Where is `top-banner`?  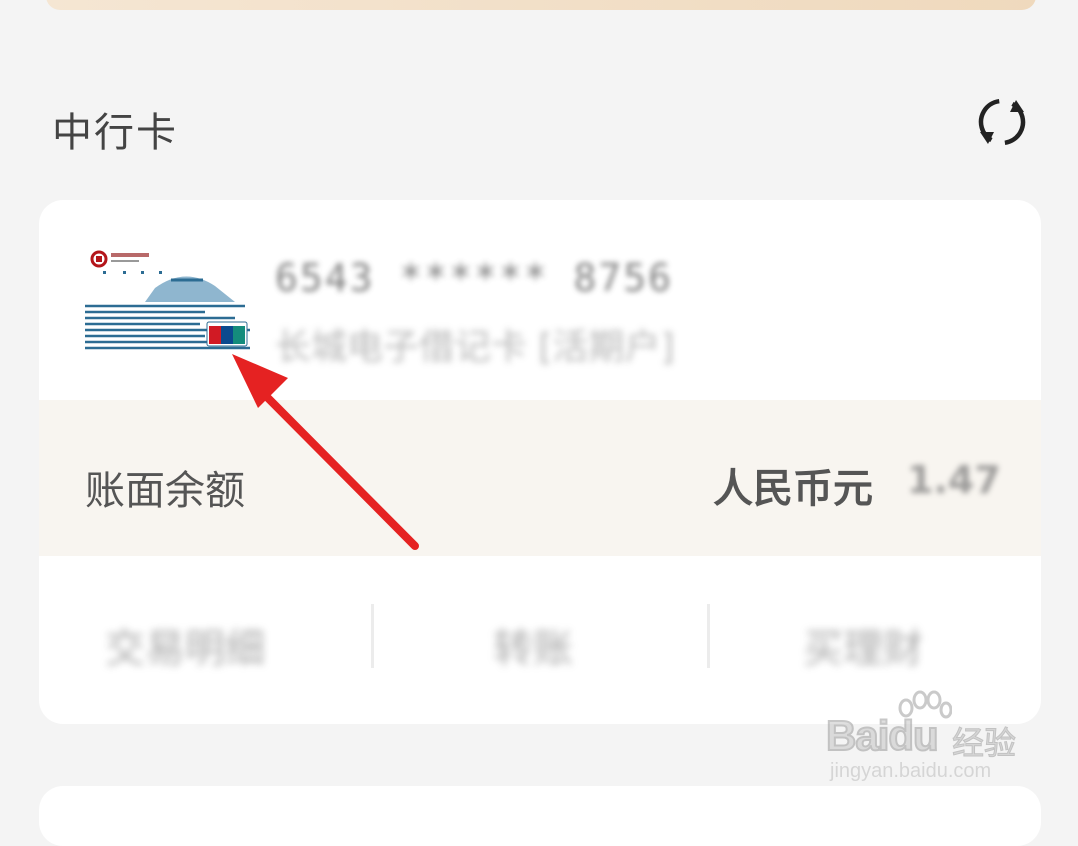
top-banner is located at coordinates (541, 5).